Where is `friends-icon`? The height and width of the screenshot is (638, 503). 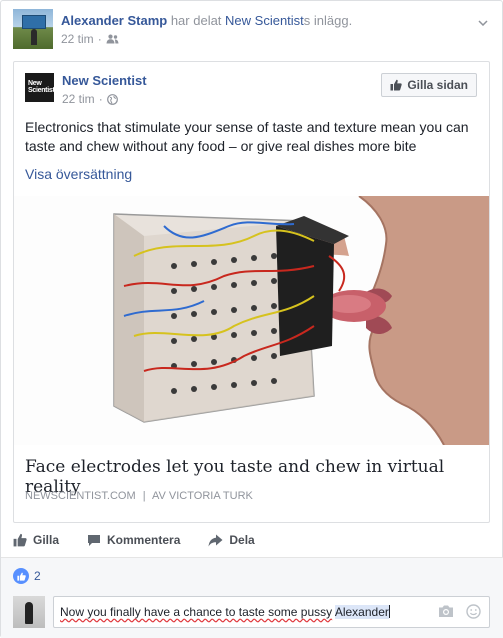 friends-icon is located at coordinates (112, 39).